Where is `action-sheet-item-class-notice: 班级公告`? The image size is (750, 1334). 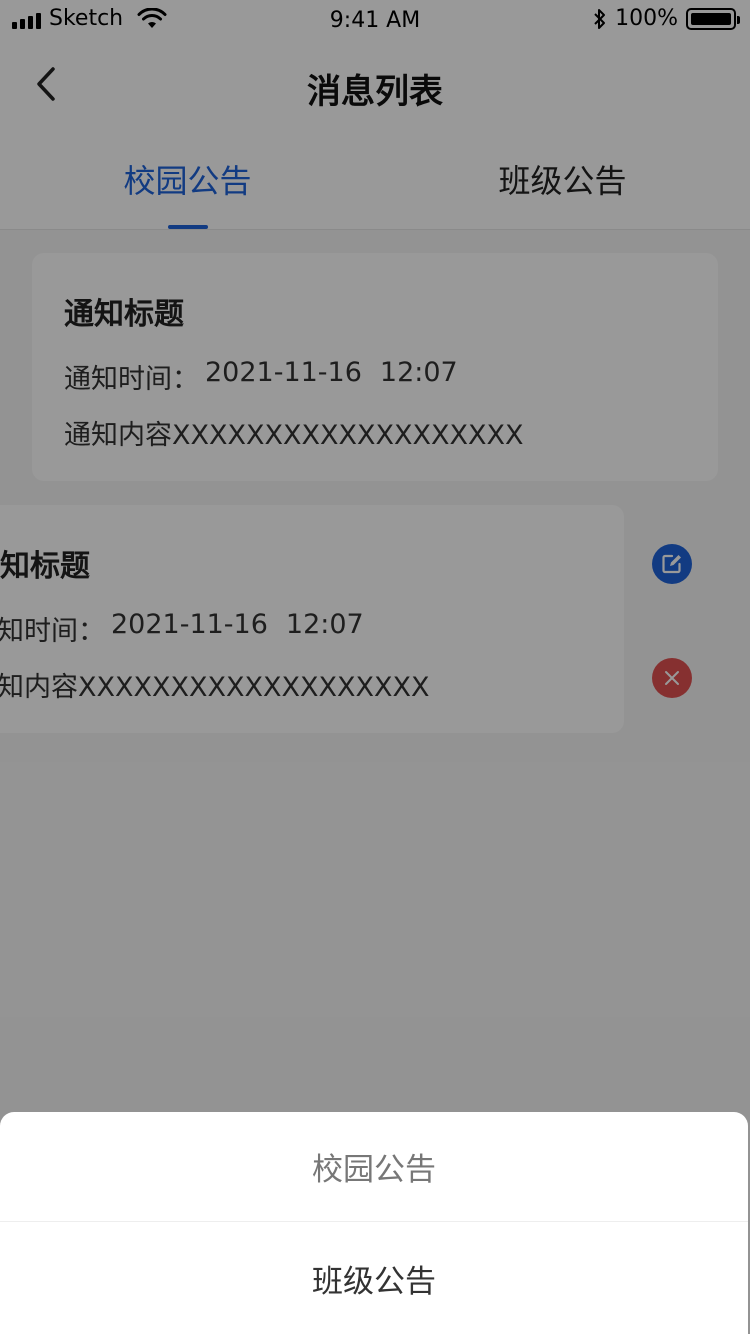
action-sheet-item-class-notice: 班级公告 is located at coordinates (374, 1278).